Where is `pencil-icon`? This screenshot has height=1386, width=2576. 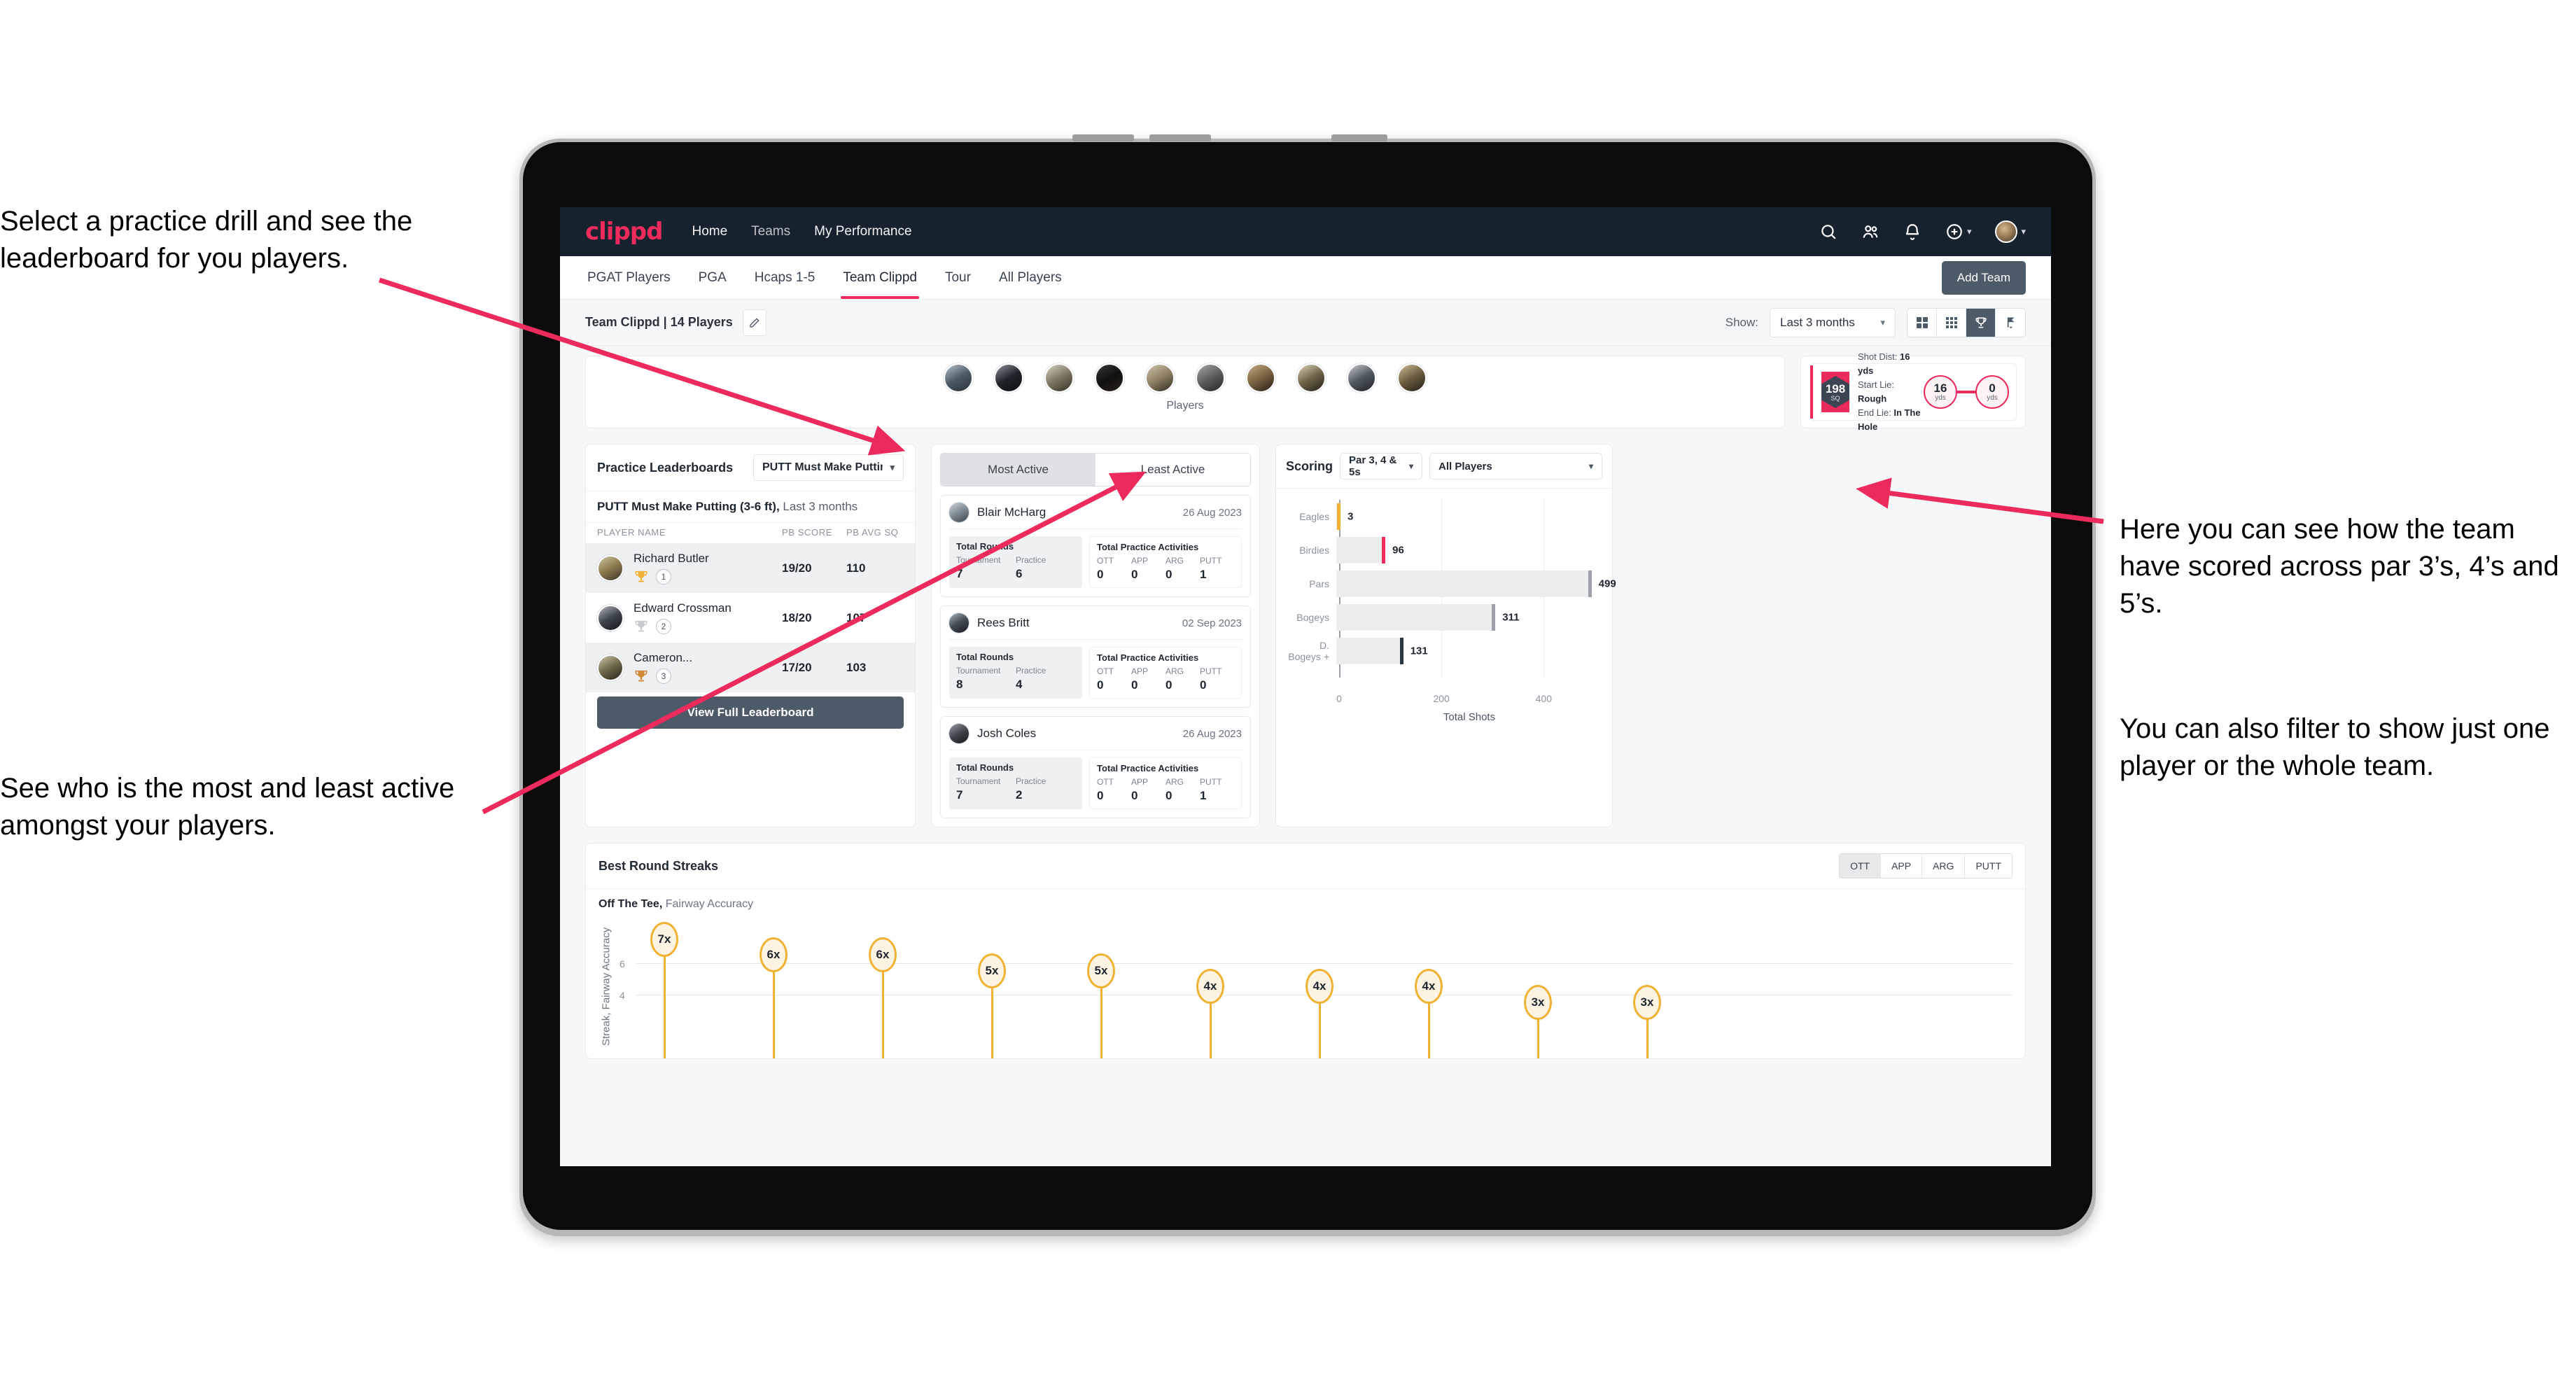 pencil-icon is located at coordinates (755, 322).